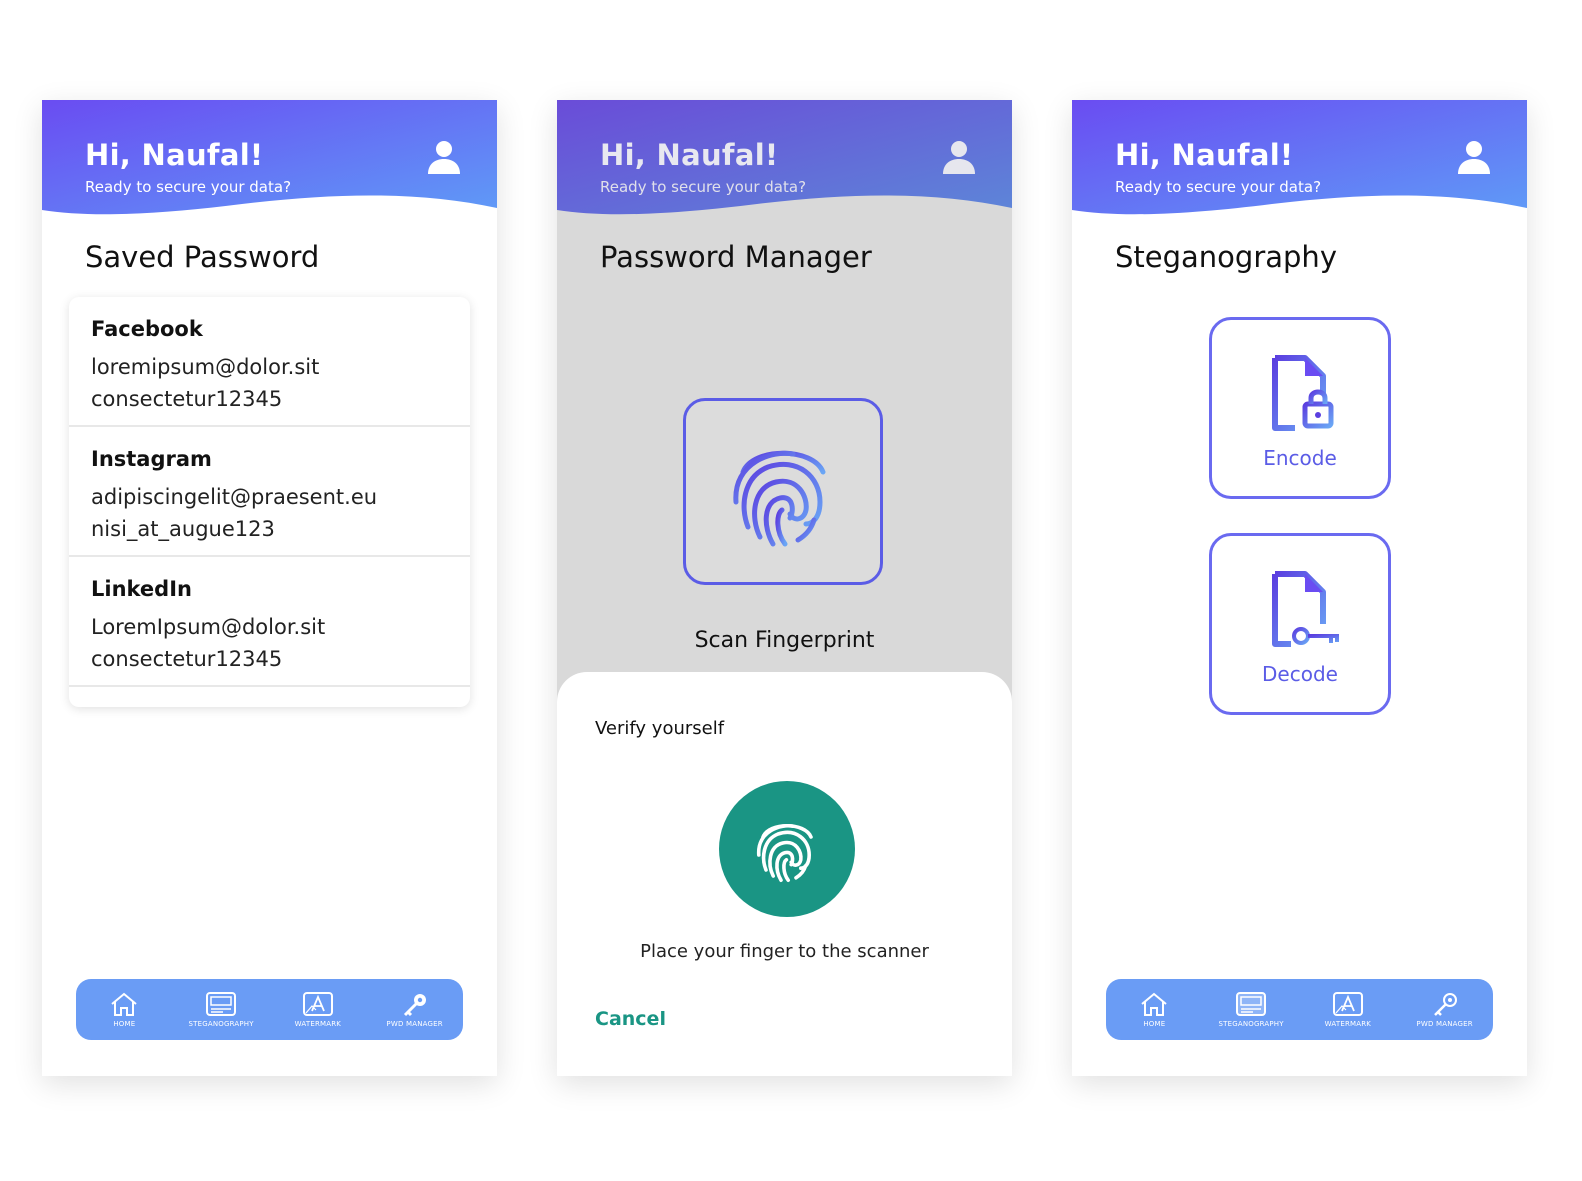 This screenshot has height=1181, width=1582. I want to click on entry-email: loremipsum@dolor.sit, so click(205, 367).